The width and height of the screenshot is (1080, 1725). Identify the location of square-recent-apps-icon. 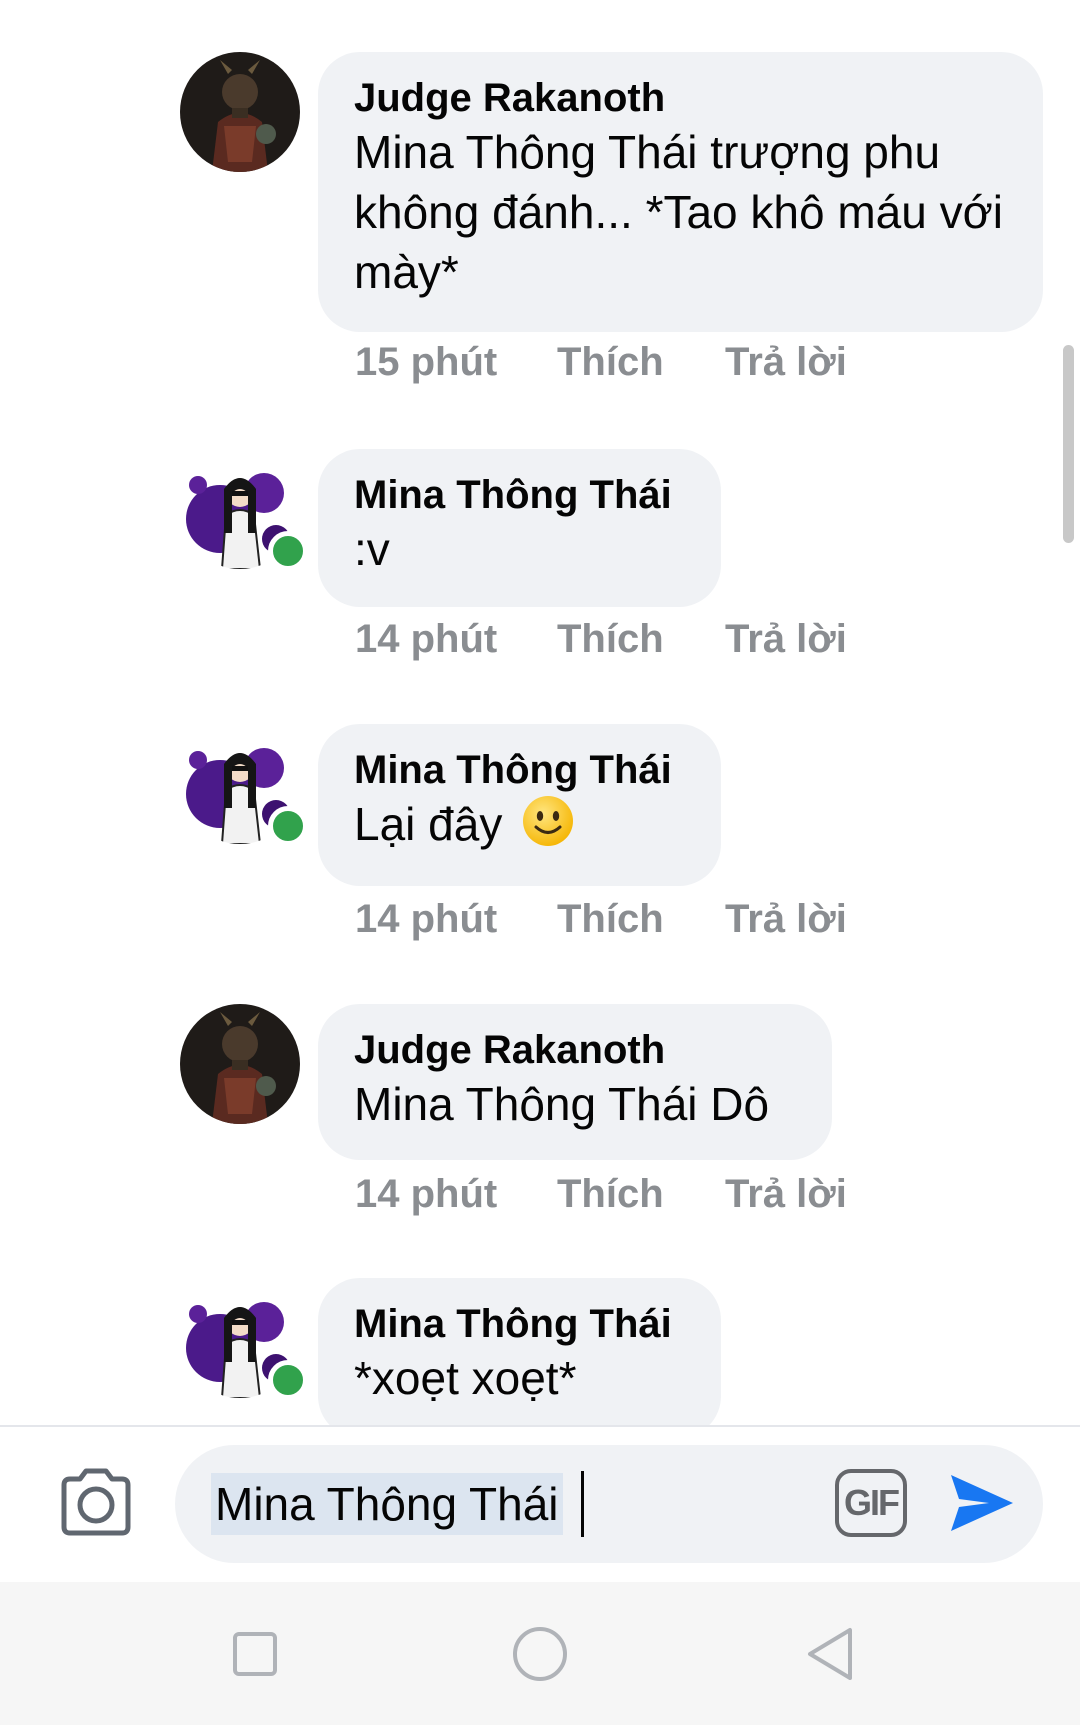
(255, 1654).